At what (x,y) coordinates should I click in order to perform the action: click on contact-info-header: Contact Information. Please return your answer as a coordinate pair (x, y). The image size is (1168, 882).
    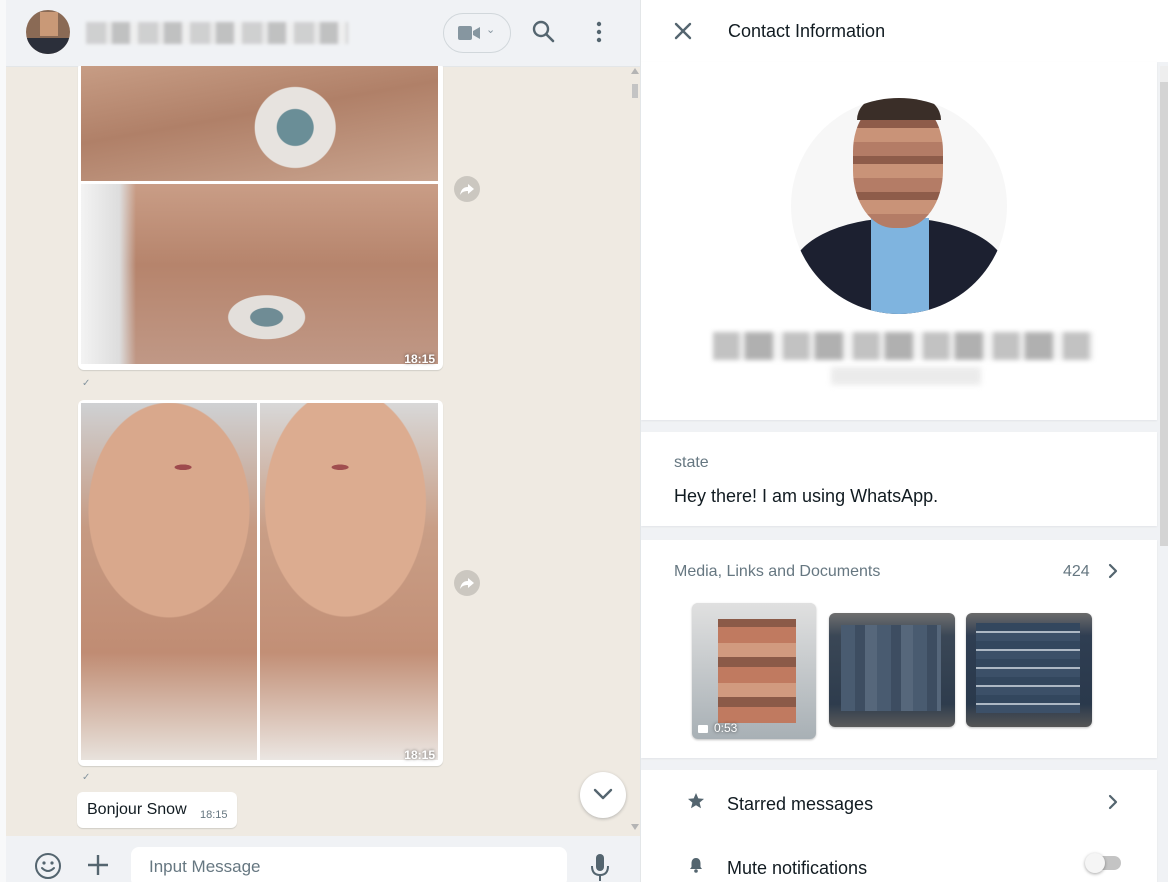
    Looking at the image, I should click on (904, 31).